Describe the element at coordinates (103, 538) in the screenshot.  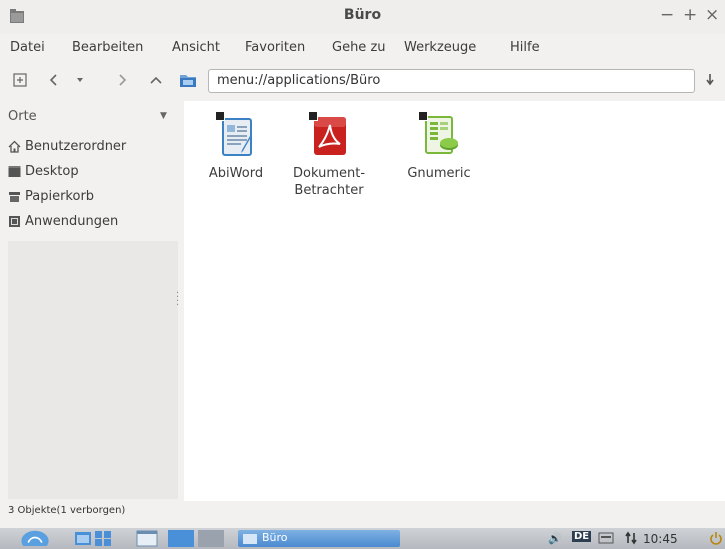
I see `system-launcher-icon` at that location.